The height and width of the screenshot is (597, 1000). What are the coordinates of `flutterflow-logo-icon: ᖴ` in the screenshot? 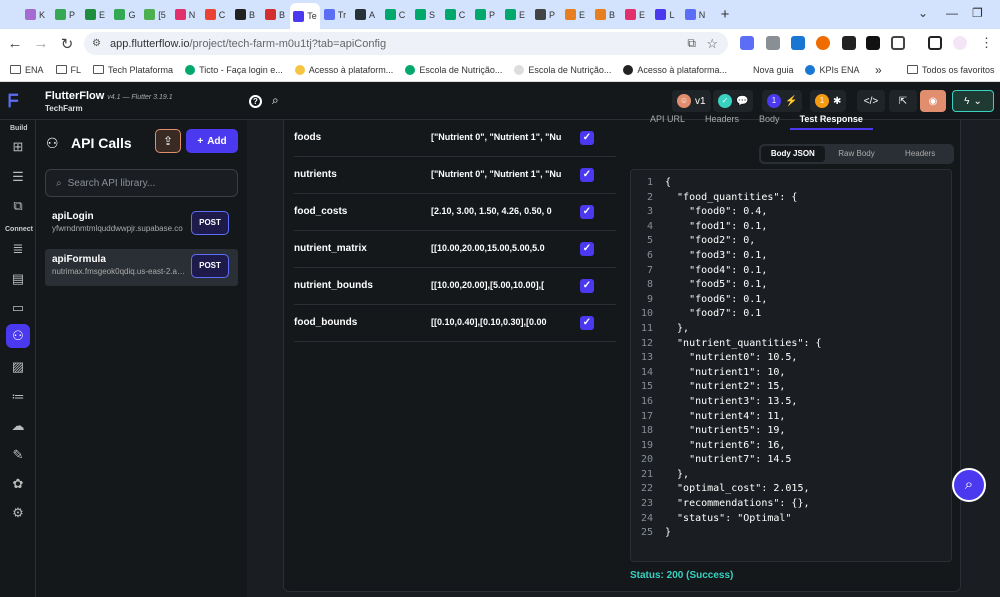 It's located at (18, 101).